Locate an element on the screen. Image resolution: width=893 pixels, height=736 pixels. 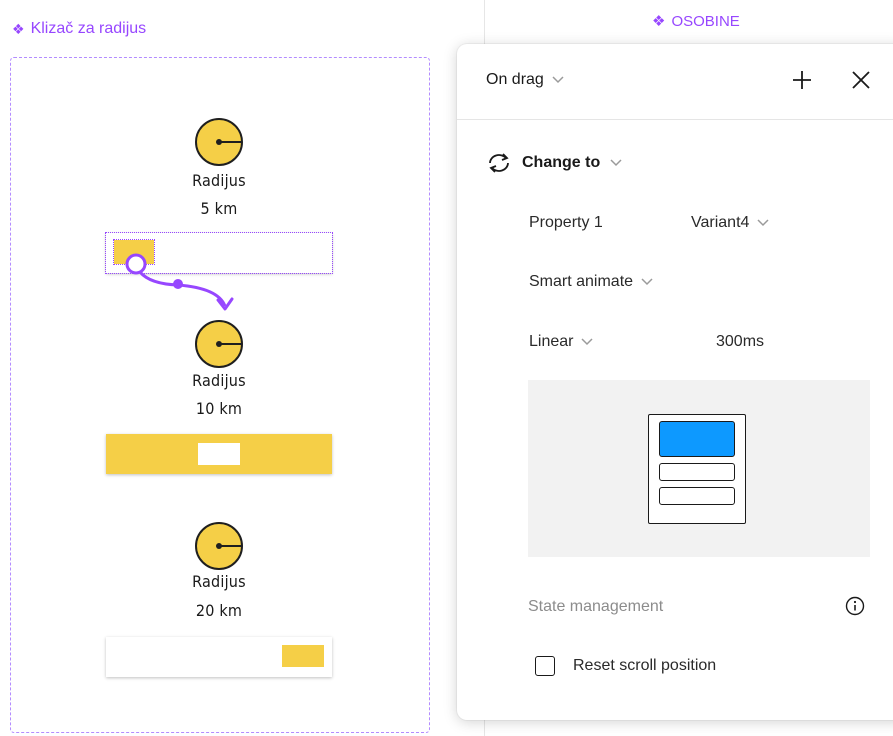
variant-value: 5 km is located at coordinates (219, 208).